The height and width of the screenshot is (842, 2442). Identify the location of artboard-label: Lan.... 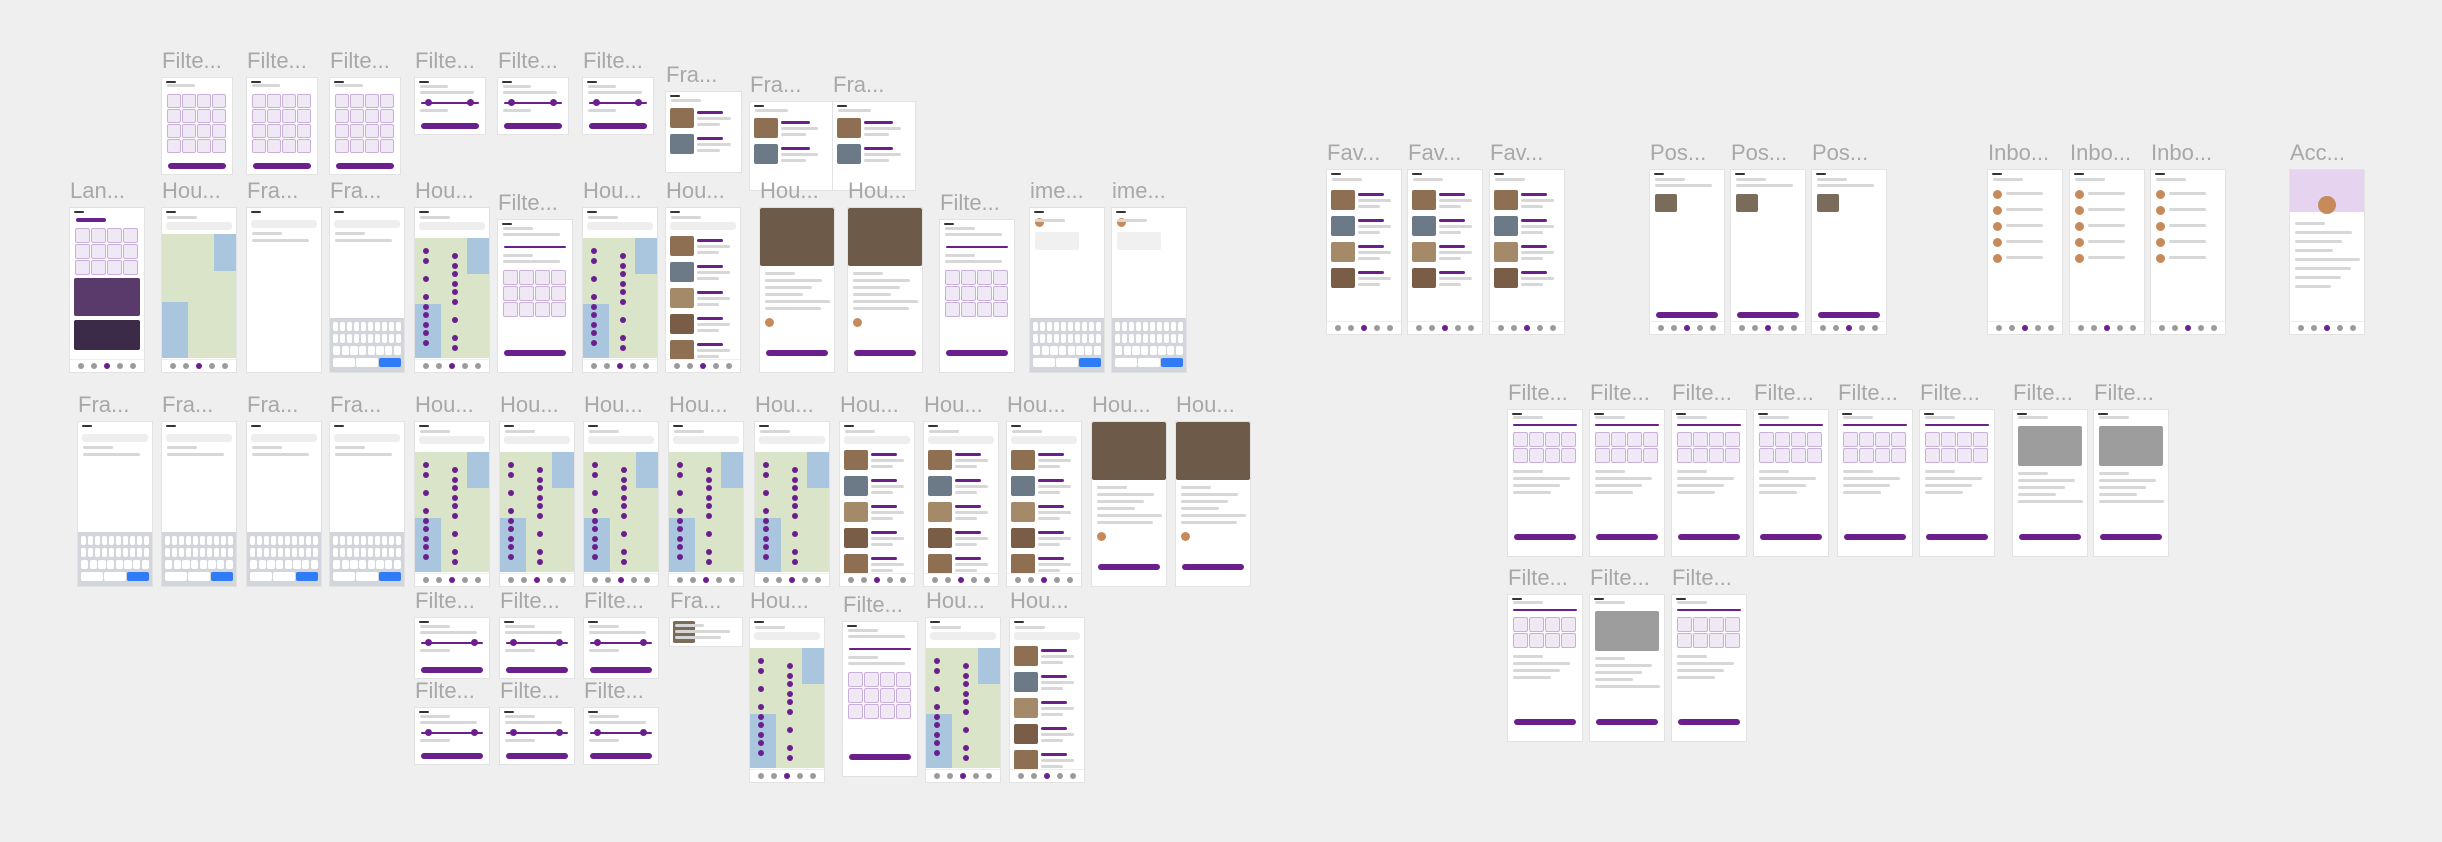
(97, 191).